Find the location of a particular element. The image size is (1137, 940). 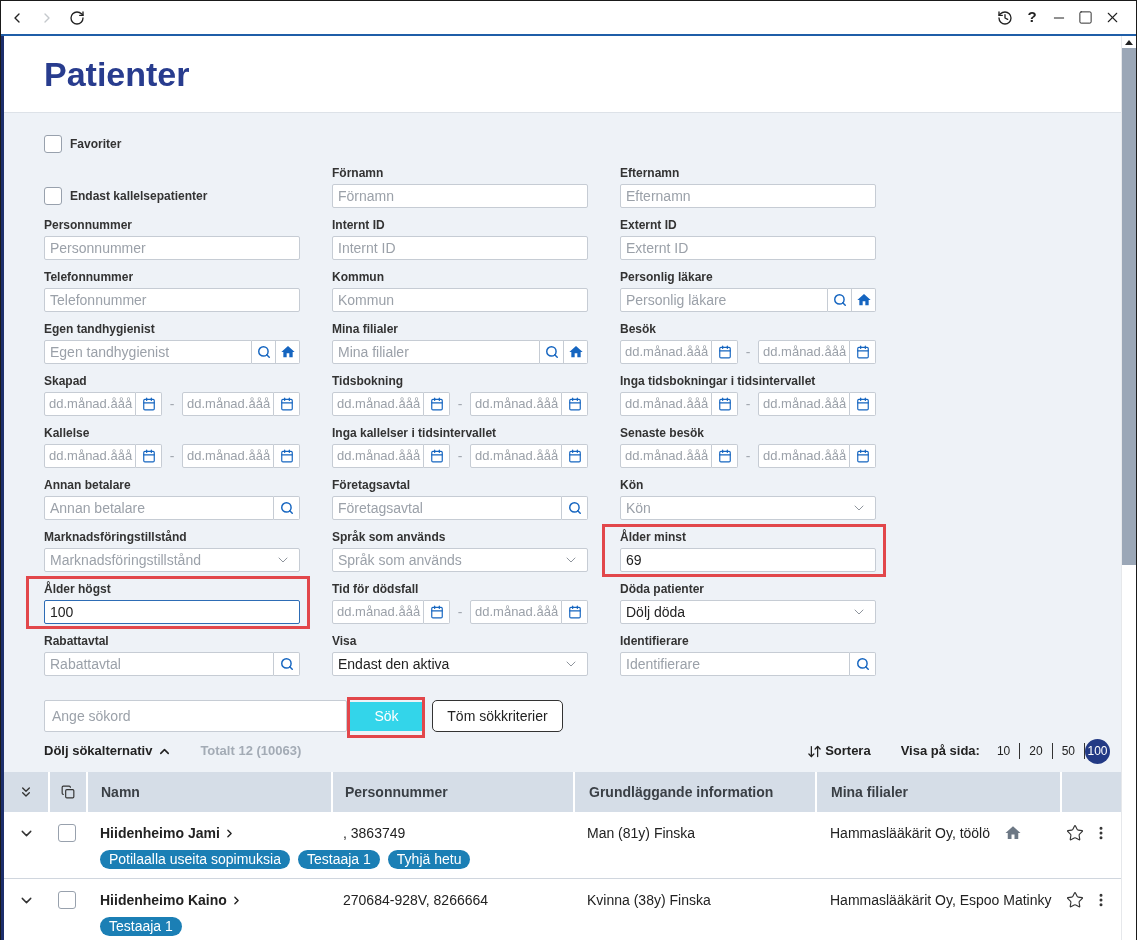

basic-info-text: Man (81y) Finska is located at coordinates (641, 833).